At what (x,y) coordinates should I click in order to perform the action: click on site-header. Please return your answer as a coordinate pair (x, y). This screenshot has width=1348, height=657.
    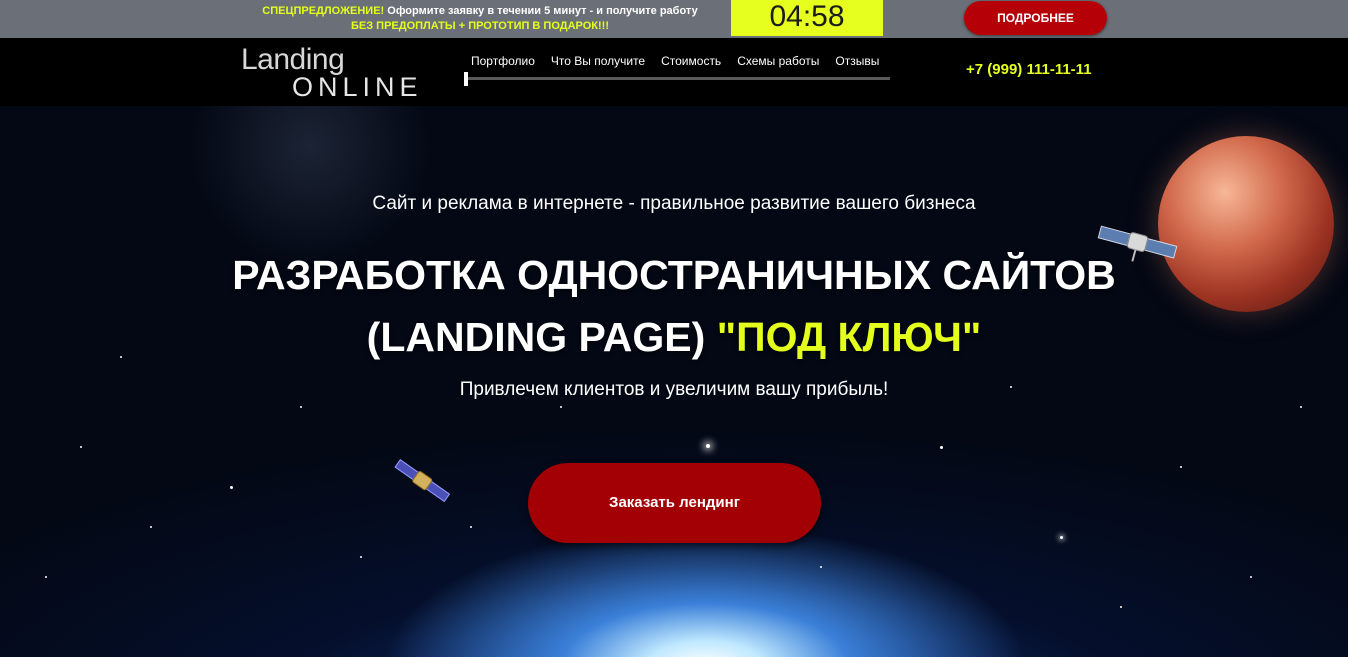
    Looking at the image, I should click on (674, 72).